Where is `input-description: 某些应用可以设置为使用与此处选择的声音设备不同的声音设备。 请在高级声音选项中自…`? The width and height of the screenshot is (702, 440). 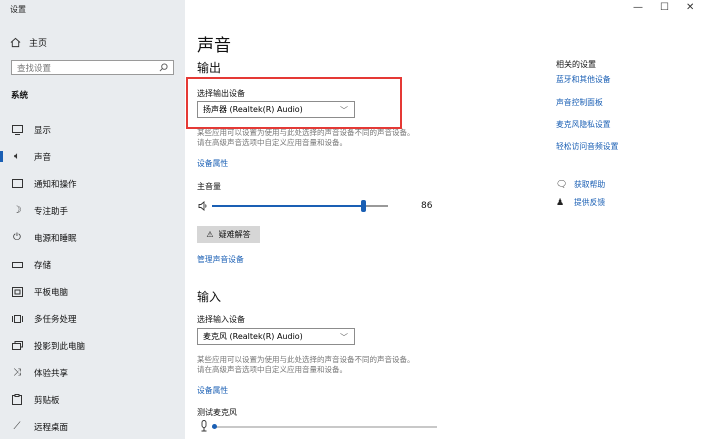
input-description: 某些应用可以设置为使用与此处选择的声音设备不同的声音设备。 请在高级声音选项中自… is located at coordinates (322, 365).